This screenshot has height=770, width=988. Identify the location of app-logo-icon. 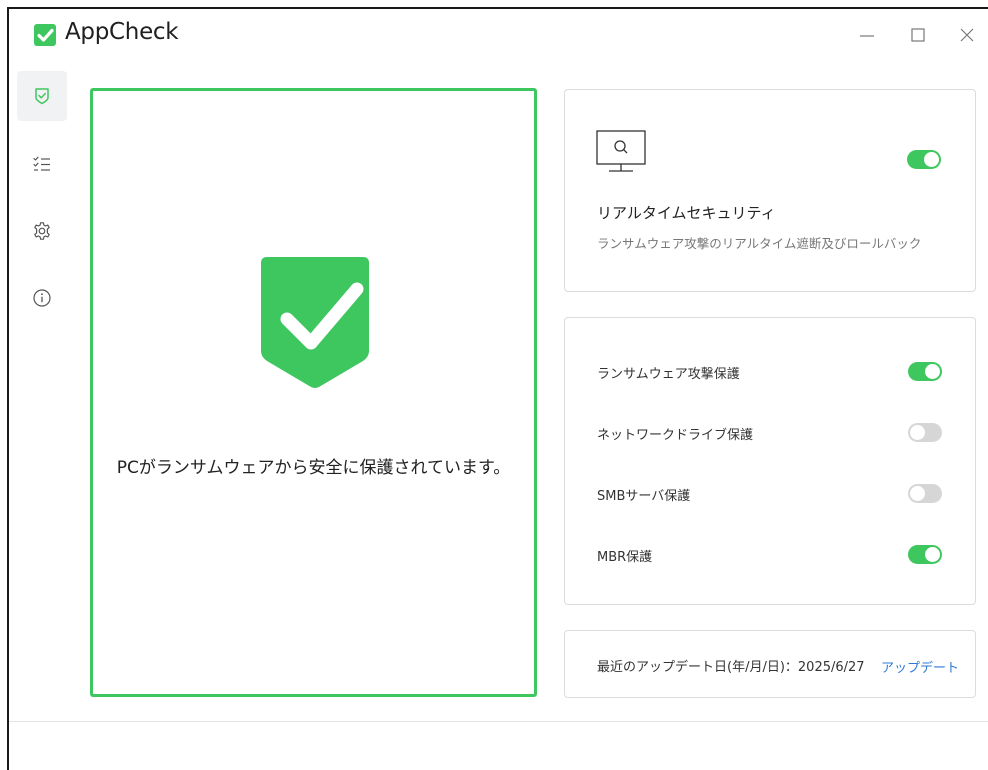
(45, 35).